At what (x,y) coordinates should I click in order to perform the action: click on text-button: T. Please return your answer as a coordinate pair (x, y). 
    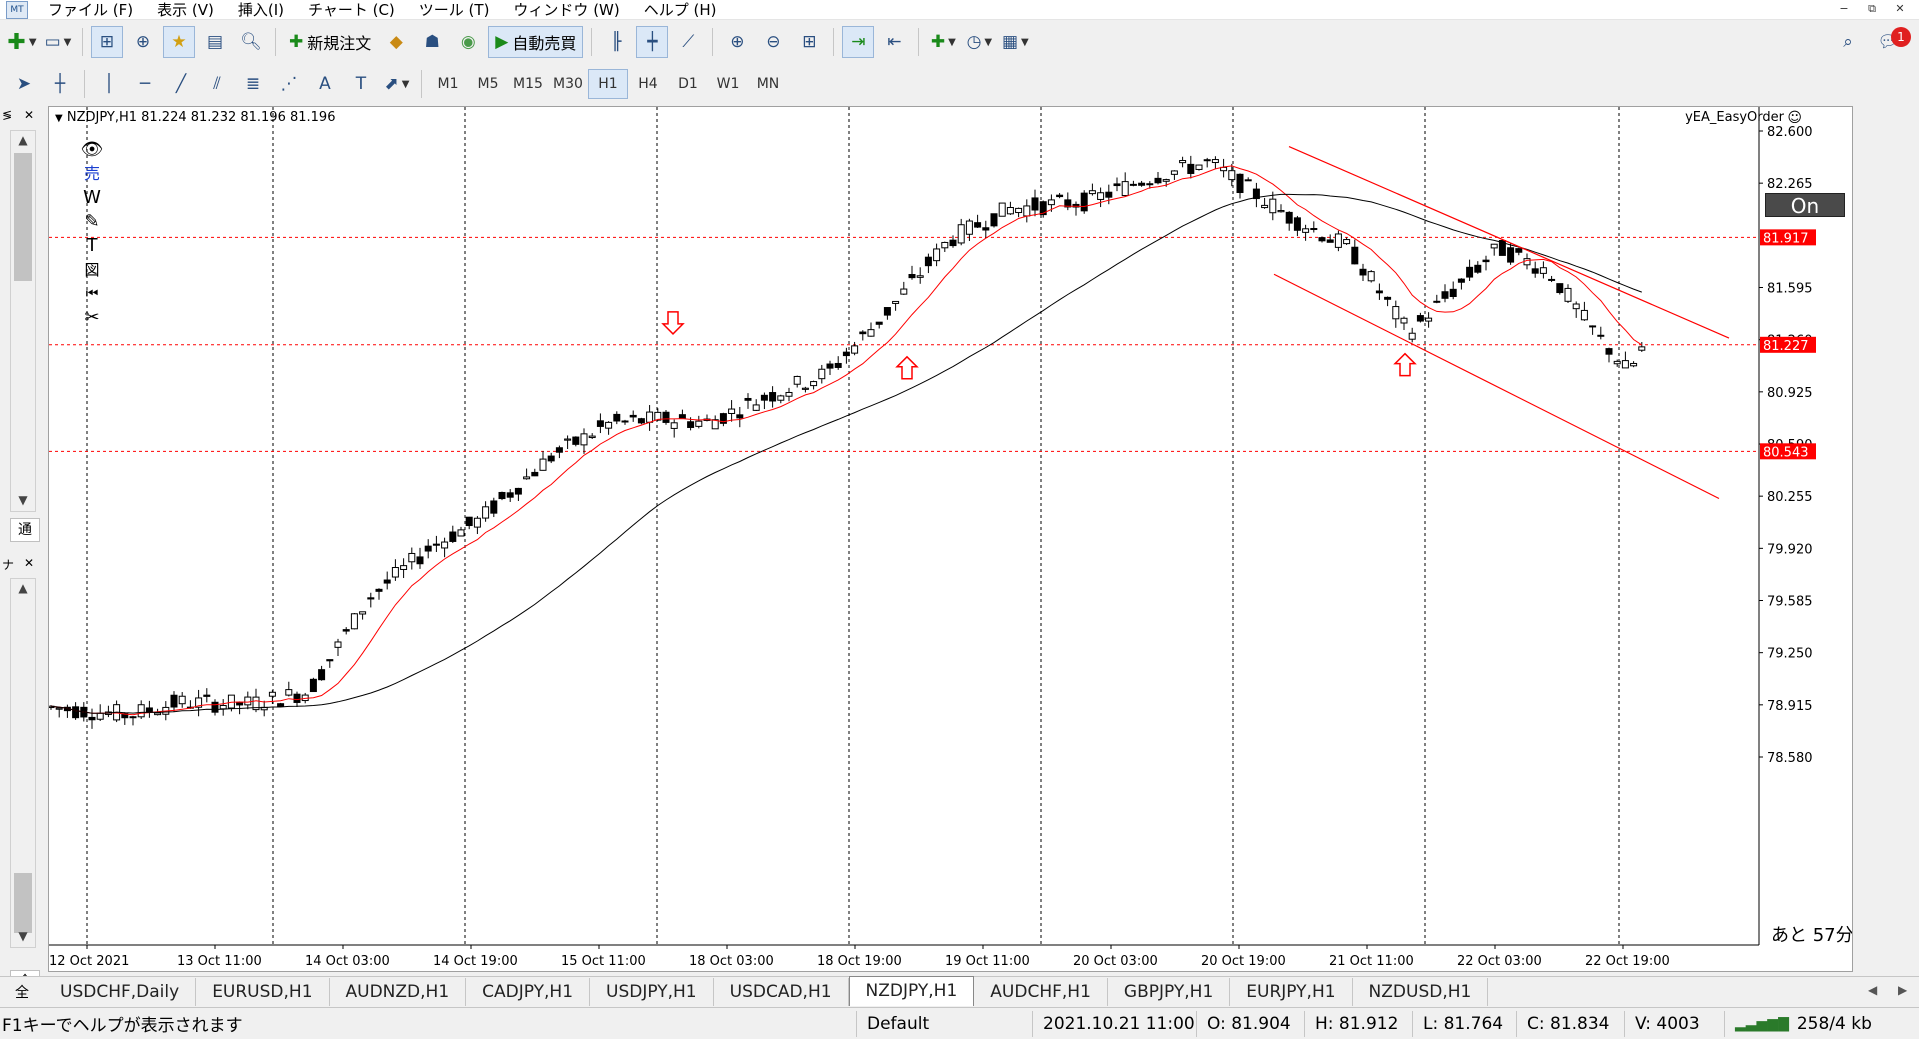
    Looking at the image, I should click on (92, 246).